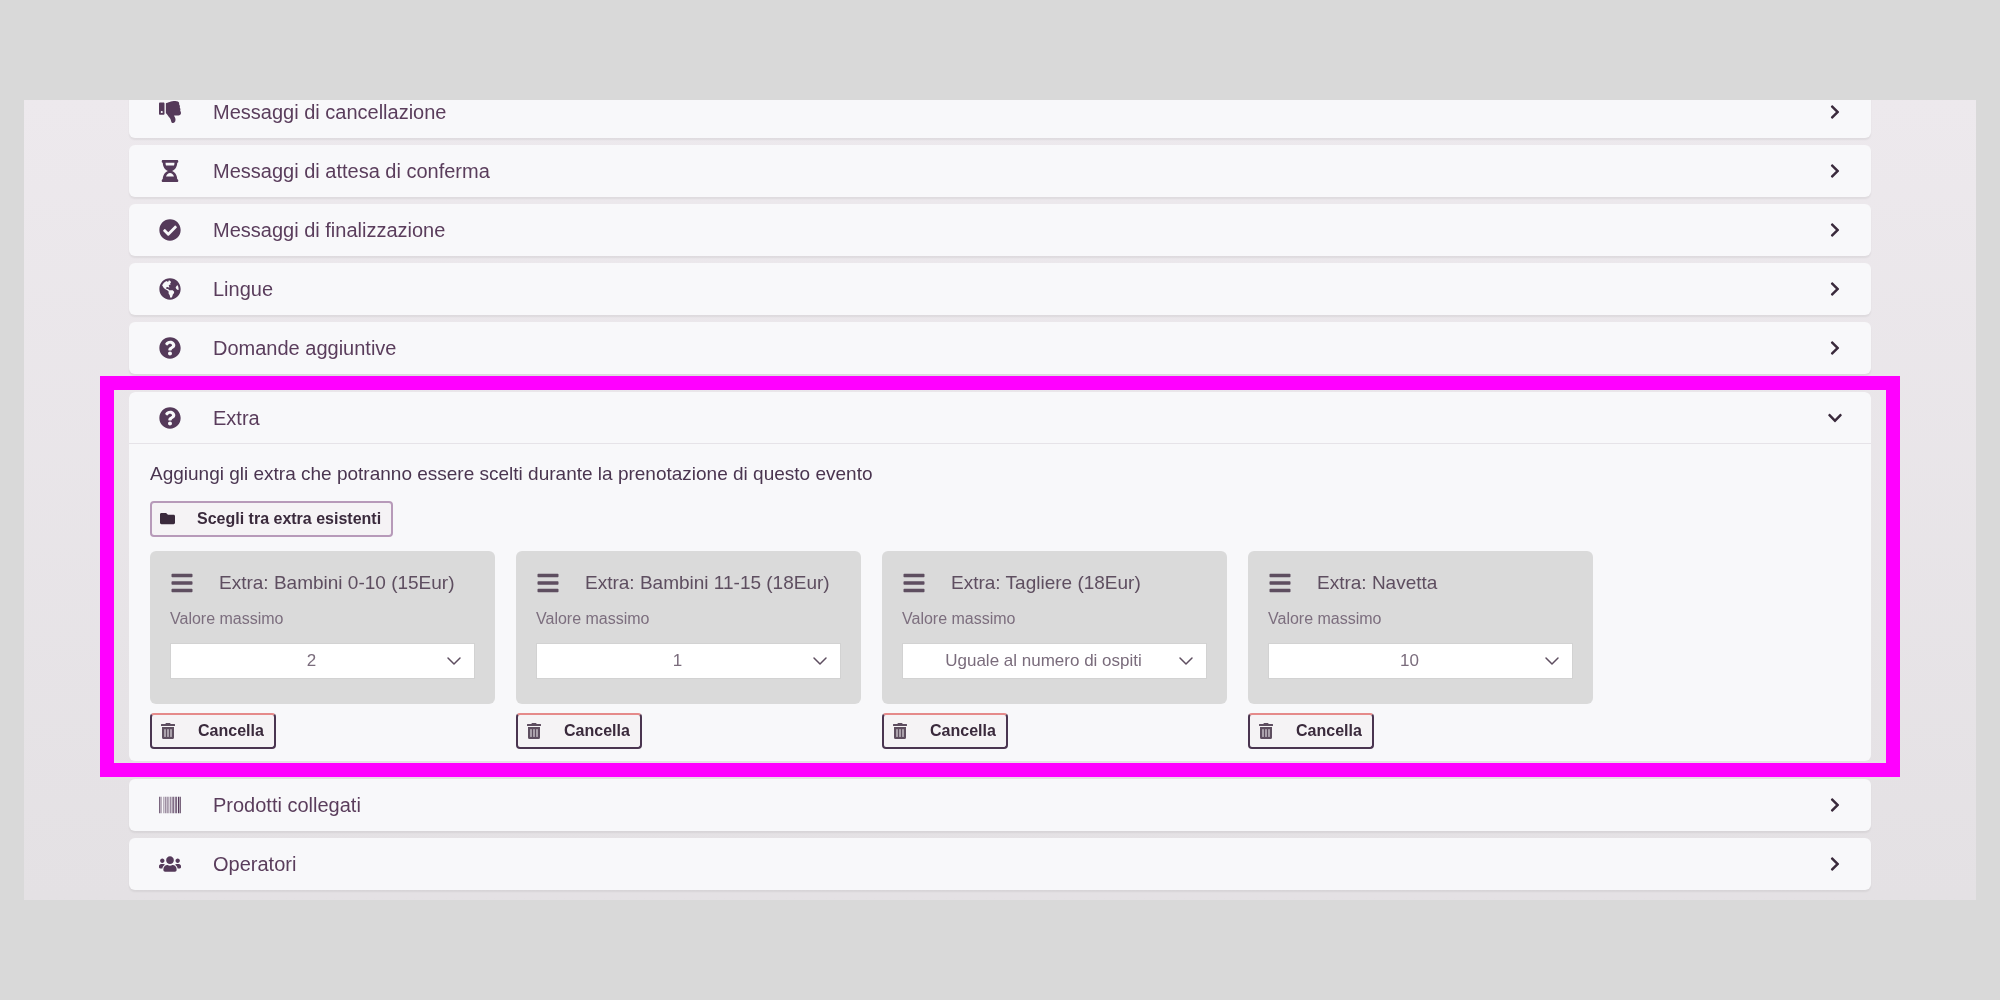 This screenshot has height=1000, width=2000. I want to click on accordion-header: Prodotti collegati, so click(1000, 804).